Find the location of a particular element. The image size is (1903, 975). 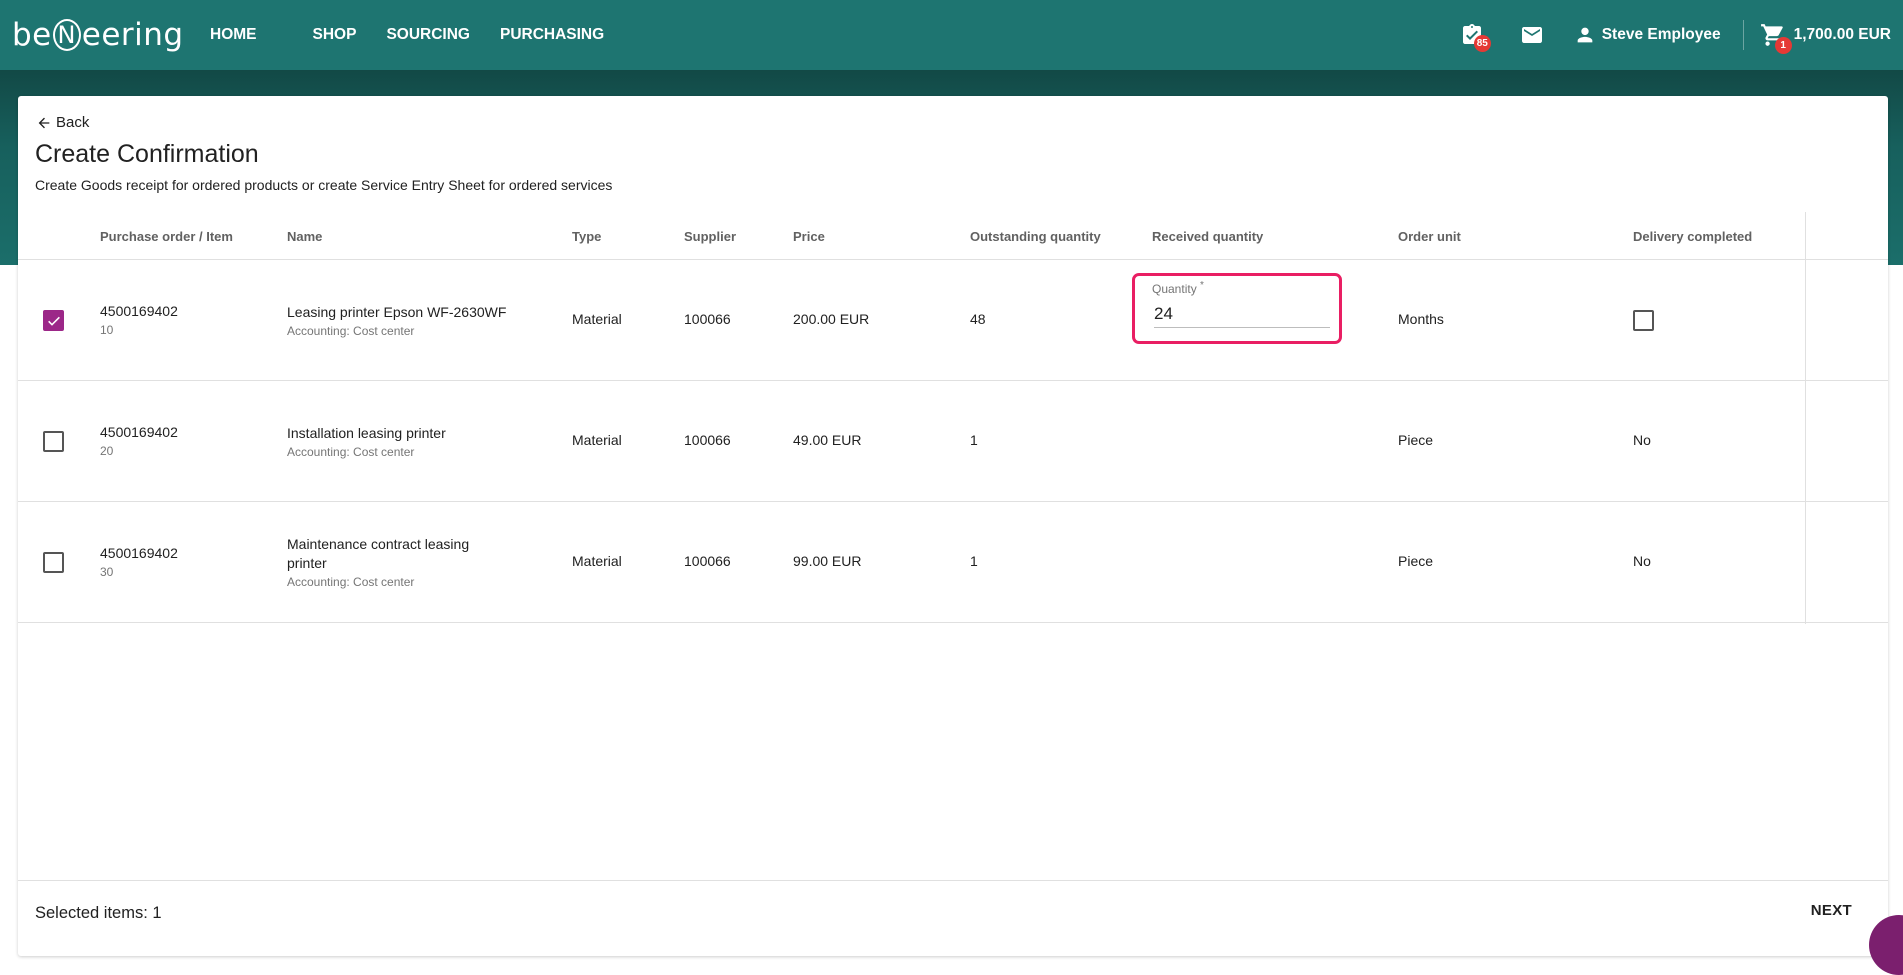

po-cell: 4500169402 10 is located at coordinates (139, 320).